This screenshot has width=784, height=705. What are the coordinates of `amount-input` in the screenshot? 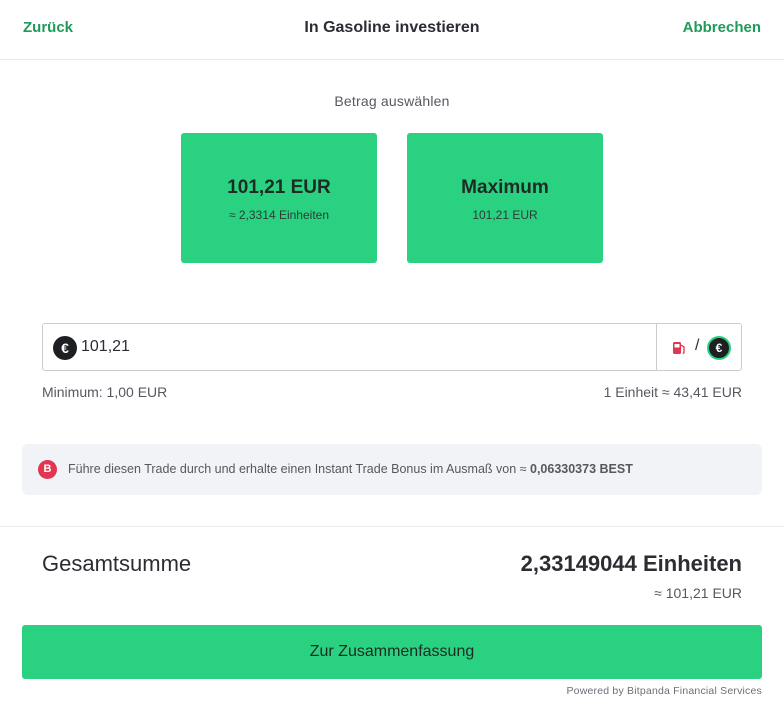 It's located at (361, 347).